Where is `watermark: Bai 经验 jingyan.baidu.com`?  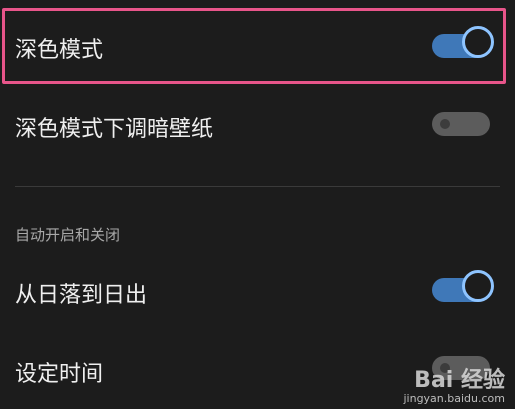
watermark: Bai 经验 jingyan.baidu.com is located at coordinates (454, 383).